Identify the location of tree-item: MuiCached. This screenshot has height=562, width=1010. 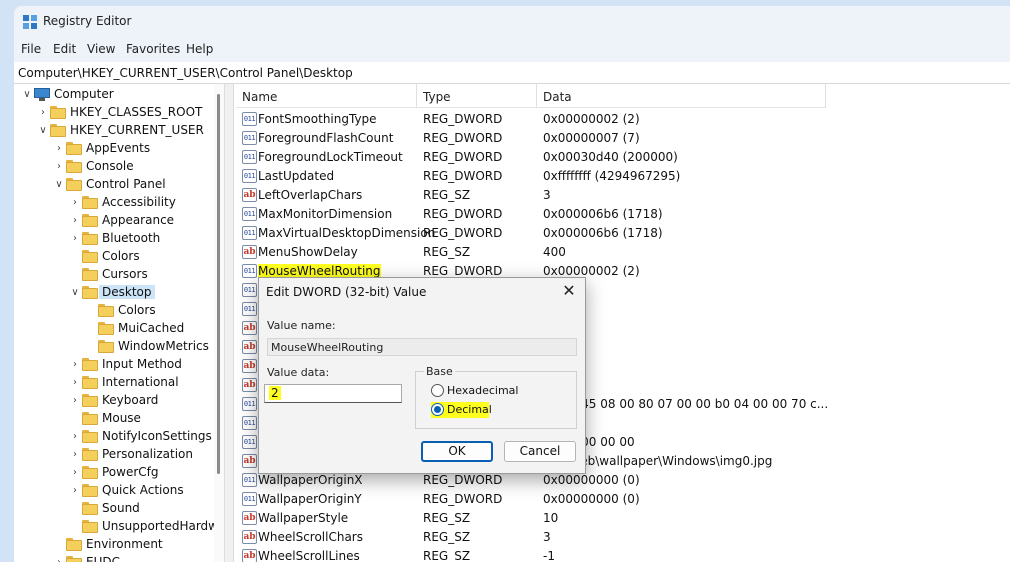
(114, 329).